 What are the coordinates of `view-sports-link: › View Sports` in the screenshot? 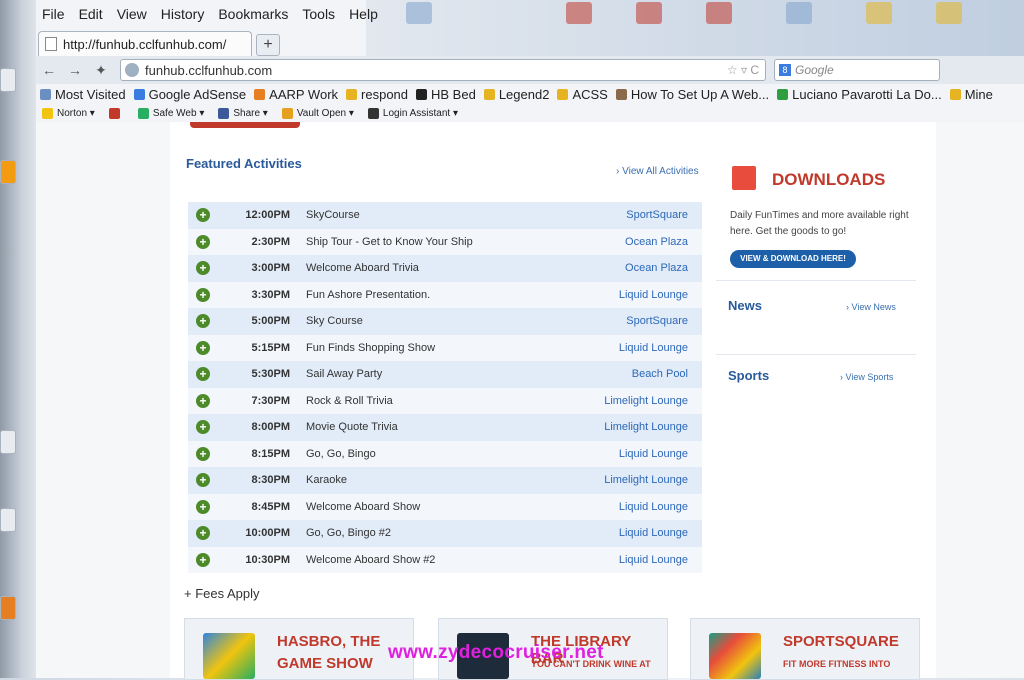 It's located at (866, 377).